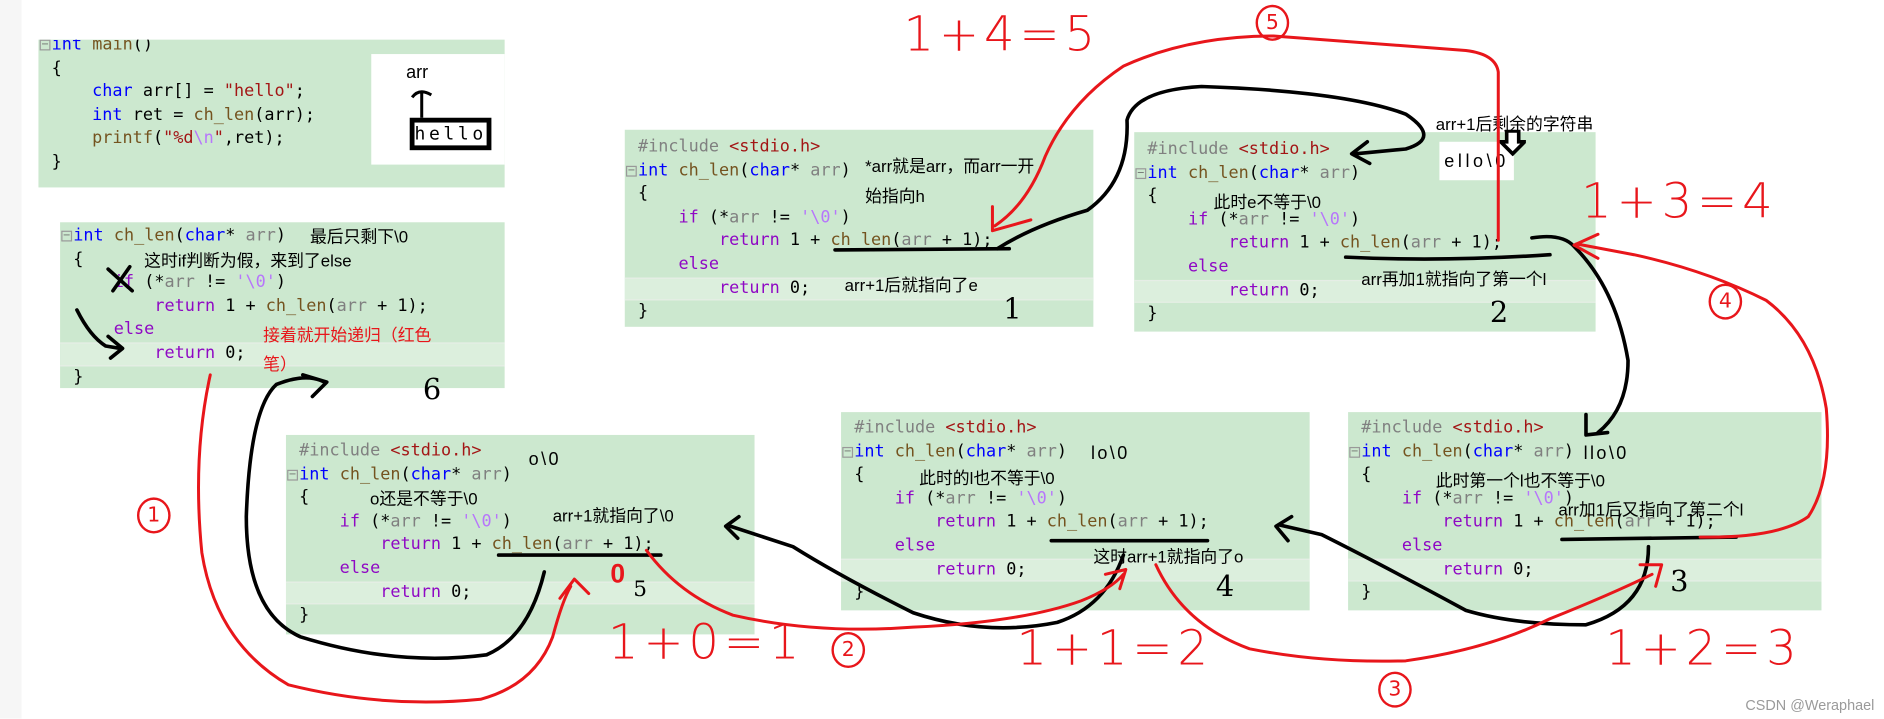 The image size is (1884, 719). I want to click on code-token: #include, so click(900, 428).